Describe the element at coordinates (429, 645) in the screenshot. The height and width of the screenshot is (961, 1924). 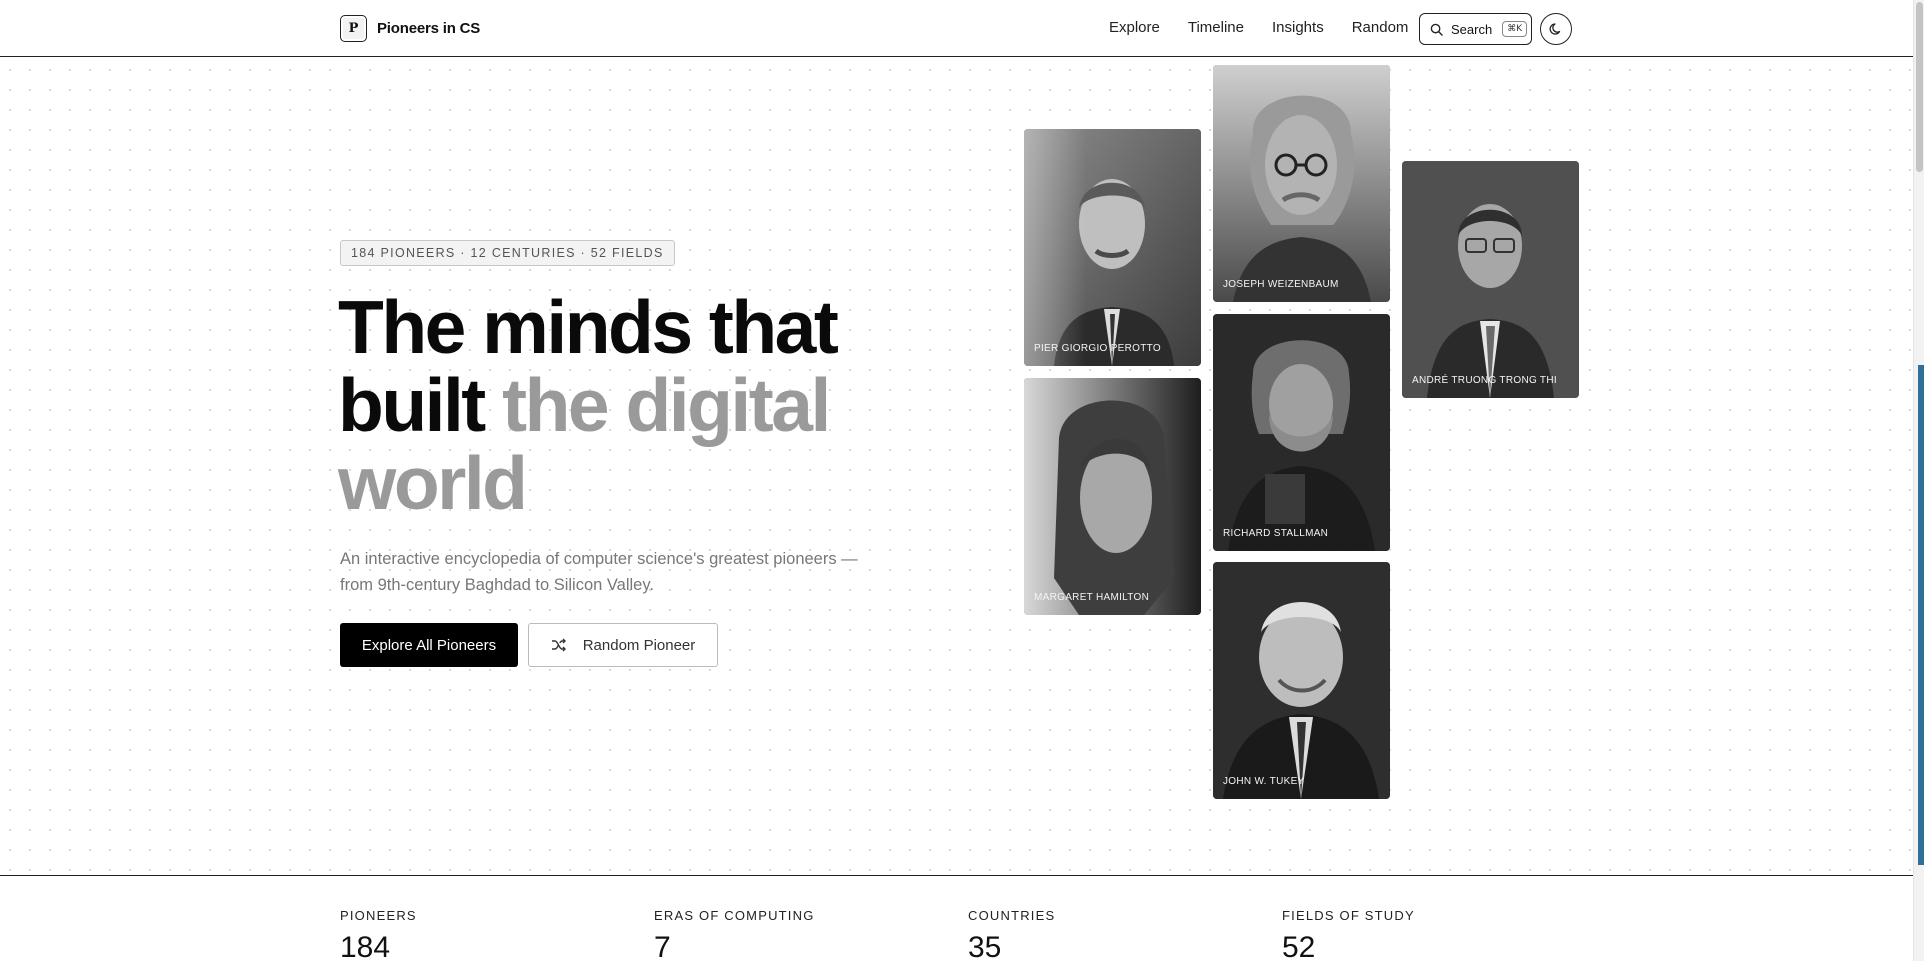
I see `explore-all-button: Explore All Pioneers` at that location.